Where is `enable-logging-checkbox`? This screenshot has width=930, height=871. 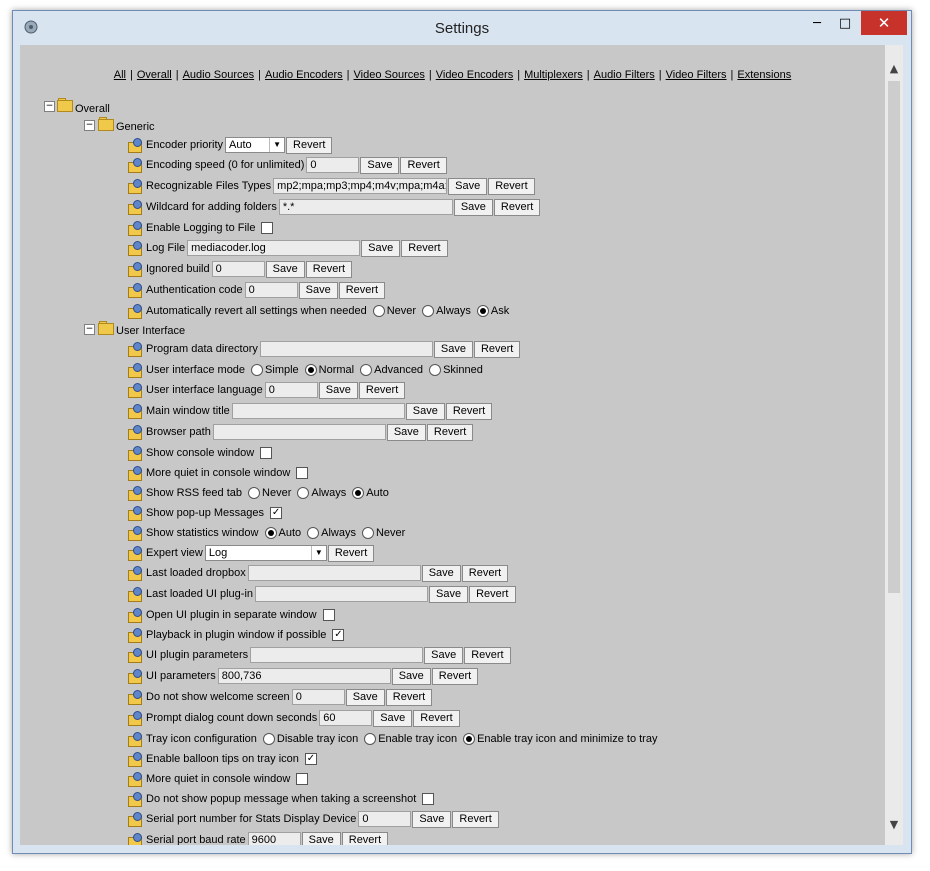 enable-logging-checkbox is located at coordinates (267, 228).